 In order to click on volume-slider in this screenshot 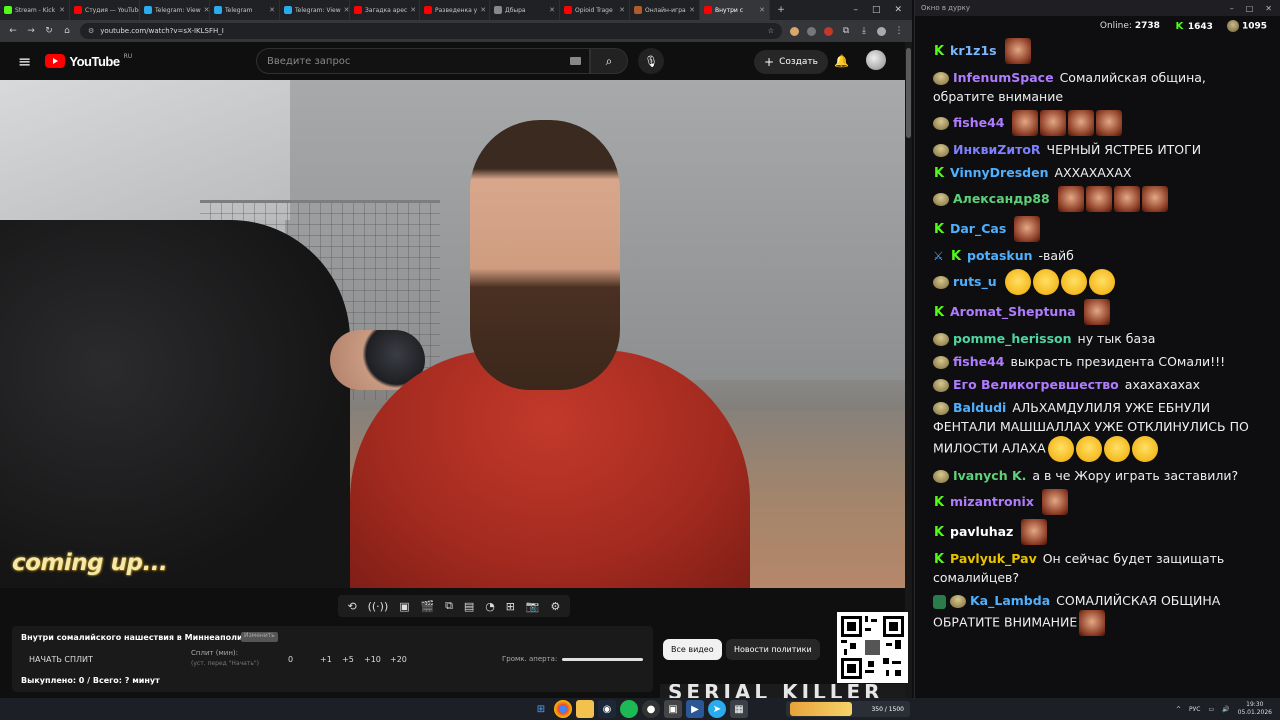, I will do `click(602, 659)`.